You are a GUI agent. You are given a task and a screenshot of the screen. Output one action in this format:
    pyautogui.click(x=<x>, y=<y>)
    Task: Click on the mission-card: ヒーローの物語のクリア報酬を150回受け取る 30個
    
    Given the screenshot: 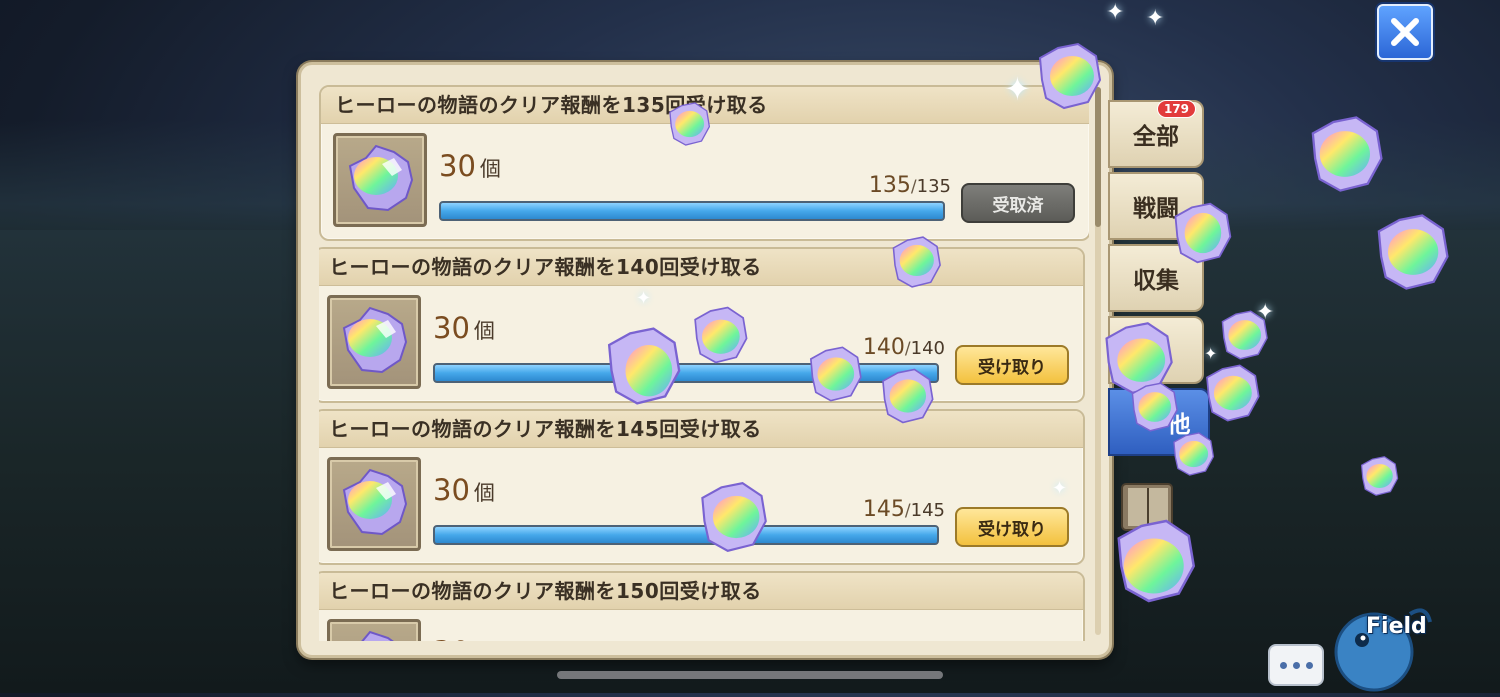 What is the action you would take?
    pyautogui.click(x=702, y=606)
    